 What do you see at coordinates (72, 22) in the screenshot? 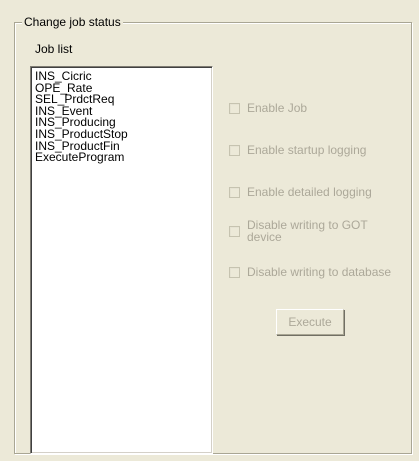
I see `groupbox-title: Change job status` at bounding box center [72, 22].